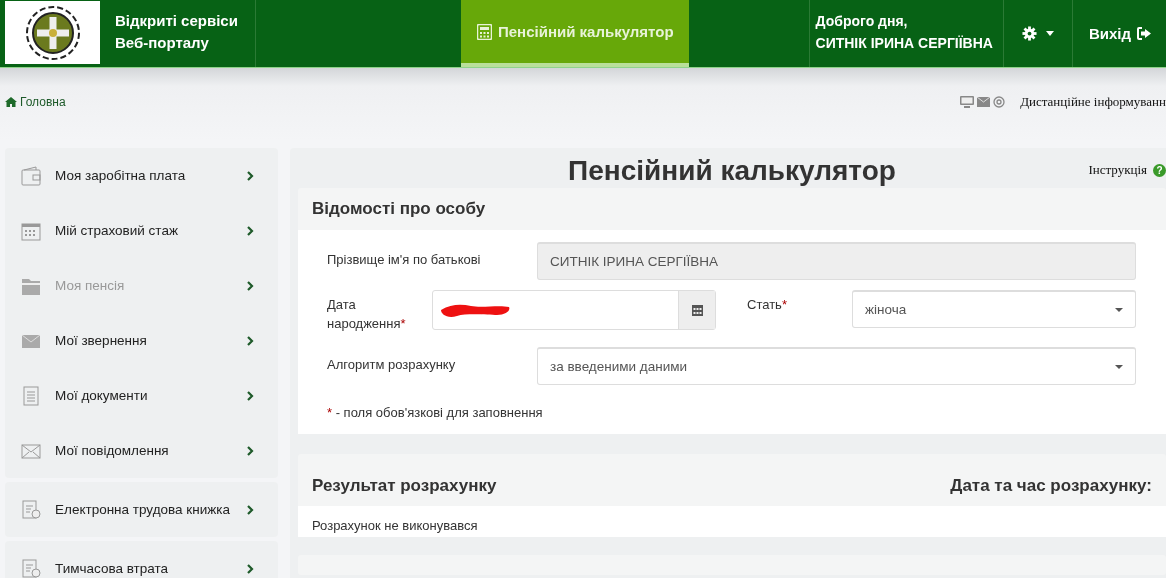 This screenshot has width=1166, height=578. What do you see at coordinates (967, 102) in the screenshot?
I see `monitor-icon` at bounding box center [967, 102].